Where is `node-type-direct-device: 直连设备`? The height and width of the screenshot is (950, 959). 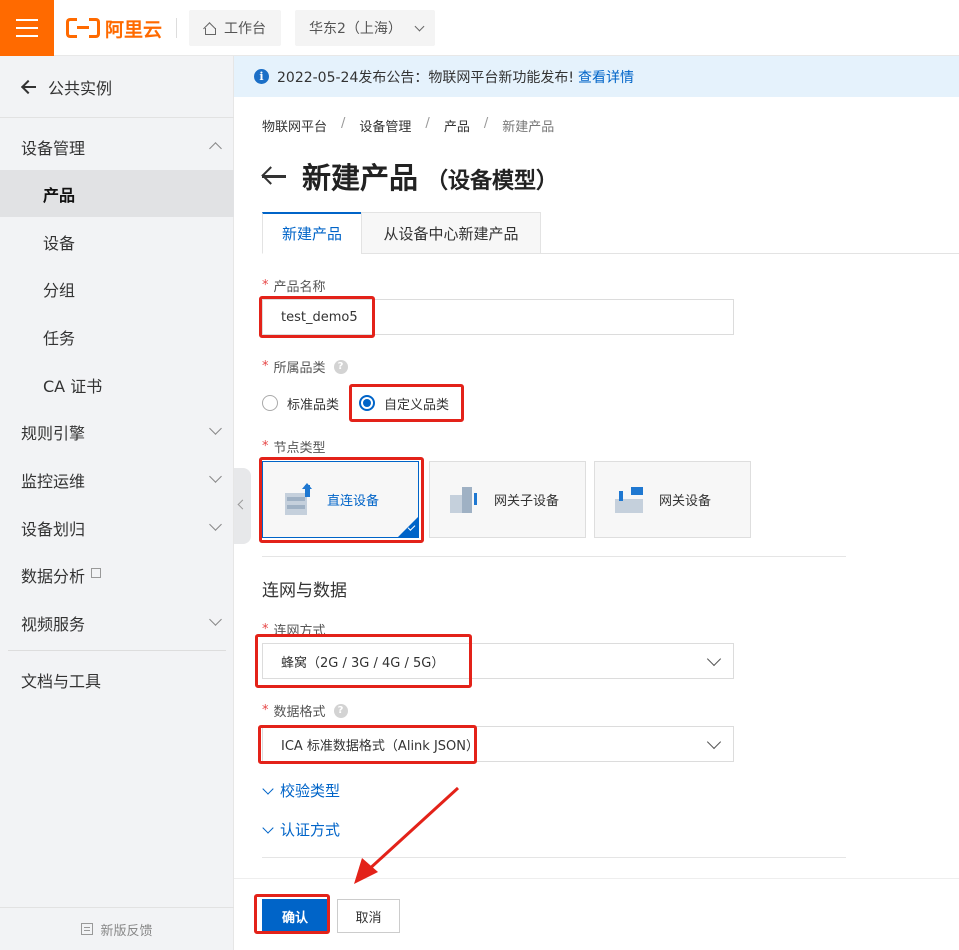 node-type-direct-device: 直连设备 is located at coordinates (340, 499).